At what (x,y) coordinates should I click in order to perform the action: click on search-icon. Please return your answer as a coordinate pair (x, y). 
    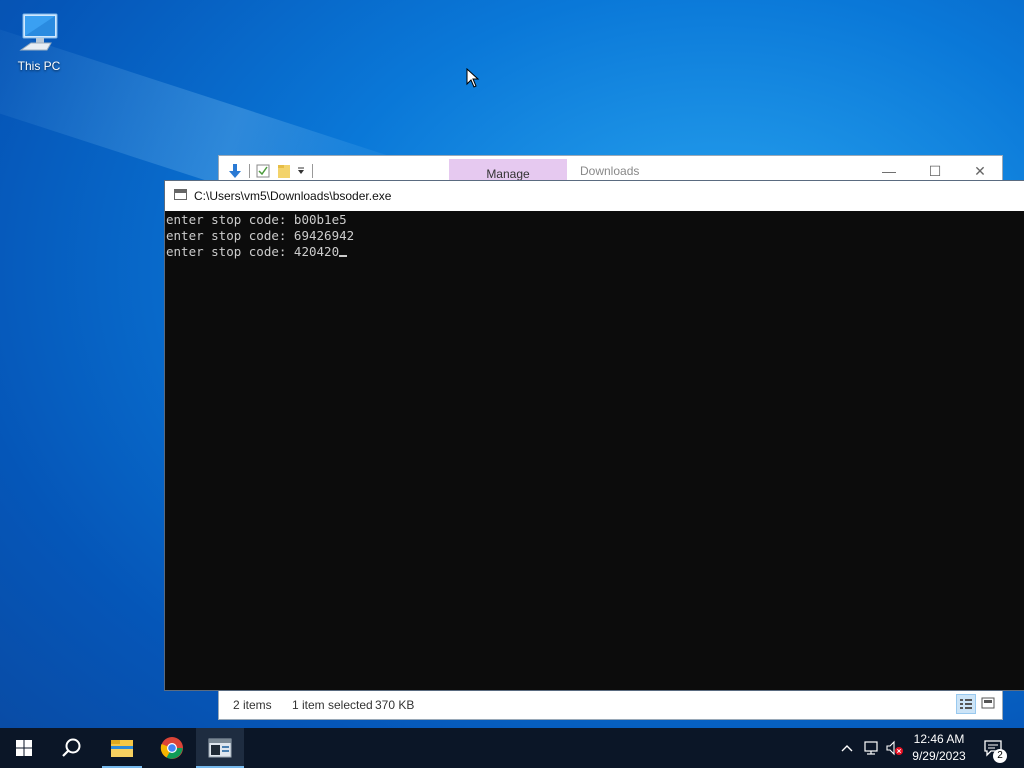
    Looking at the image, I should click on (71, 747).